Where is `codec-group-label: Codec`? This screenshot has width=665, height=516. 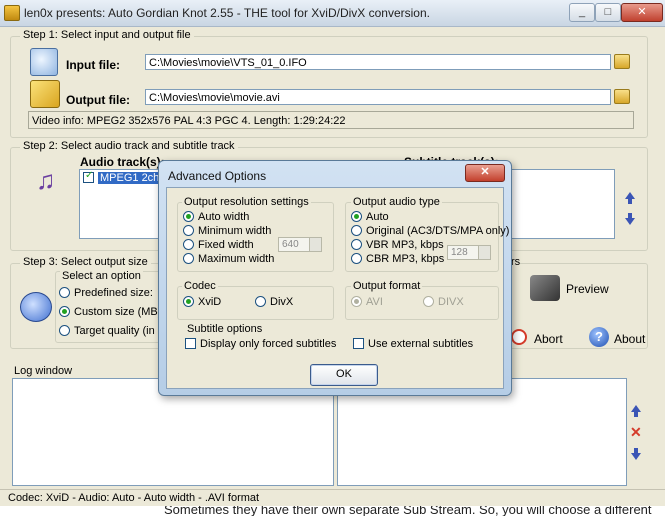 codec-group-label: Codec is located at coordinates (200, 286).